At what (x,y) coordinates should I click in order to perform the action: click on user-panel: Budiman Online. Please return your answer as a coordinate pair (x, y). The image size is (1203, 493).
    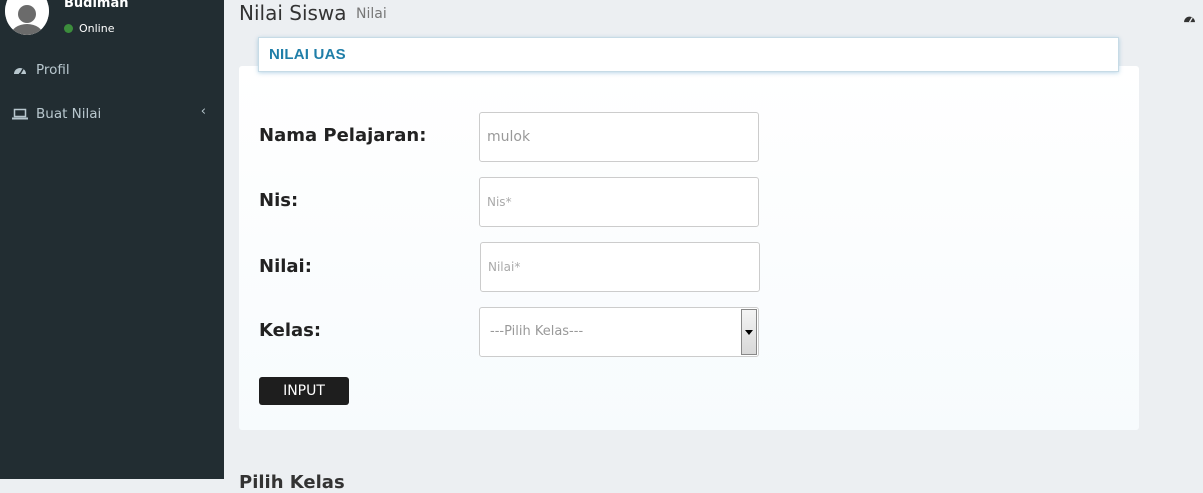
    Looking at the image, I should click on (112, 24).